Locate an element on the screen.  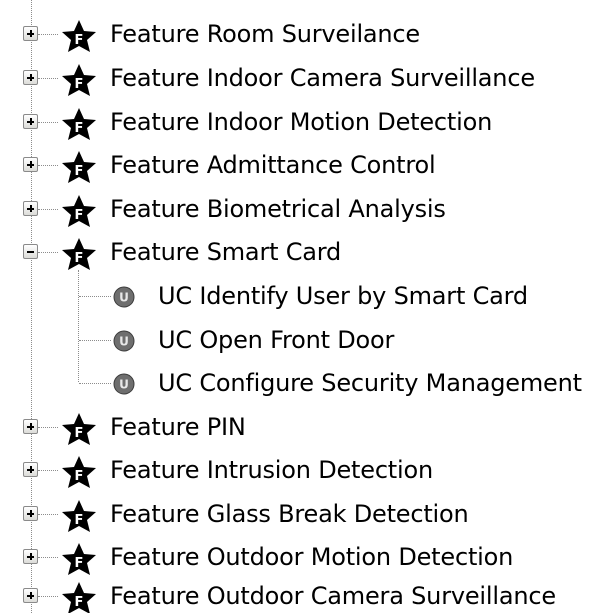
tree-node-label: Feature Indoor Motion Detection is located at coordinates (301, 122).